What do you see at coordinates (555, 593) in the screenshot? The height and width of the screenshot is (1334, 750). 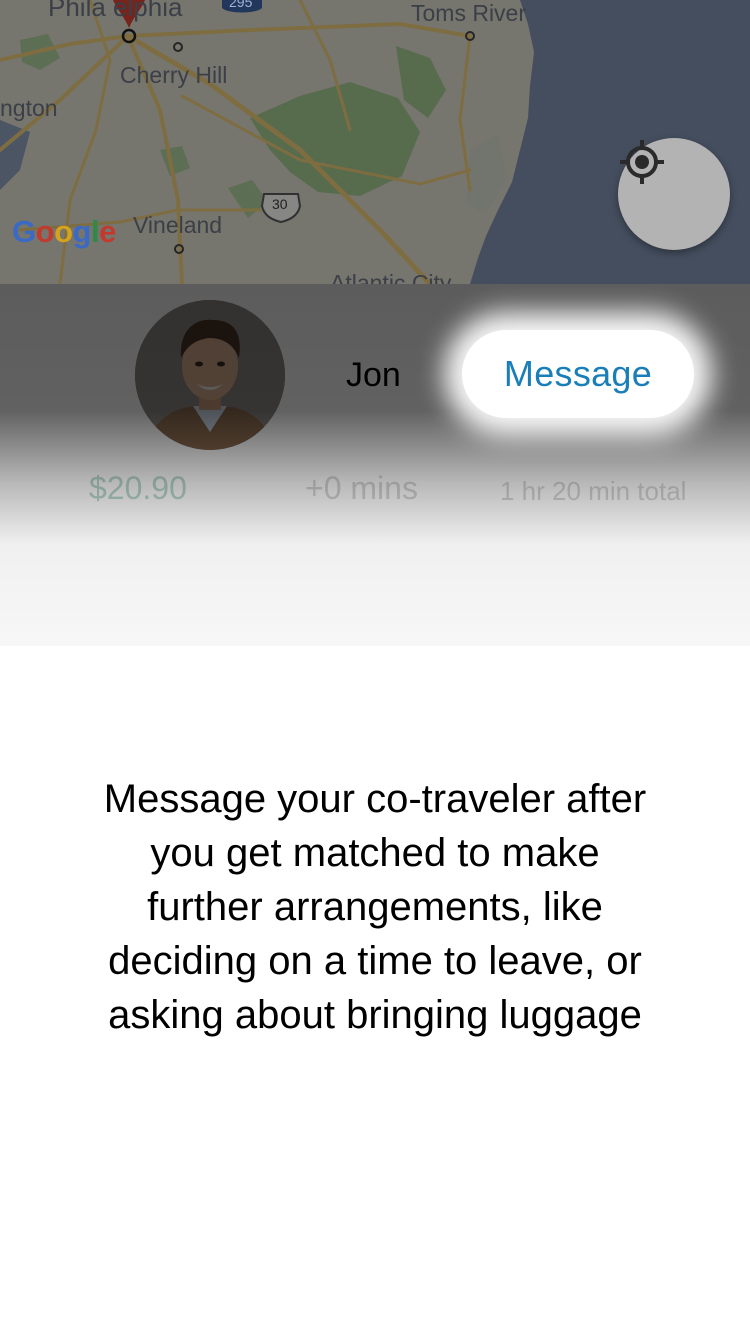 I see `ghost-action-right` at bounding box center [555, 593].